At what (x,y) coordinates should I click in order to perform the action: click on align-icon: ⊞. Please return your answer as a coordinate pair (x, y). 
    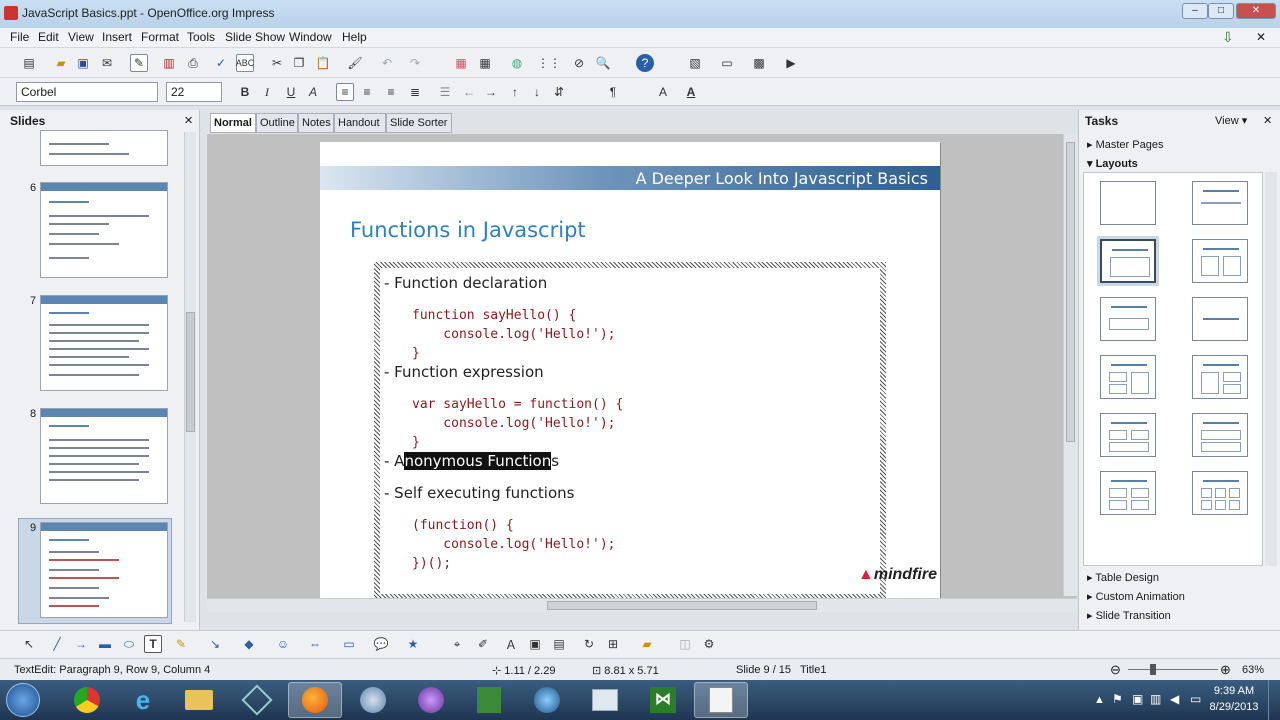
    Looking at the image, I should click on (613, 644).